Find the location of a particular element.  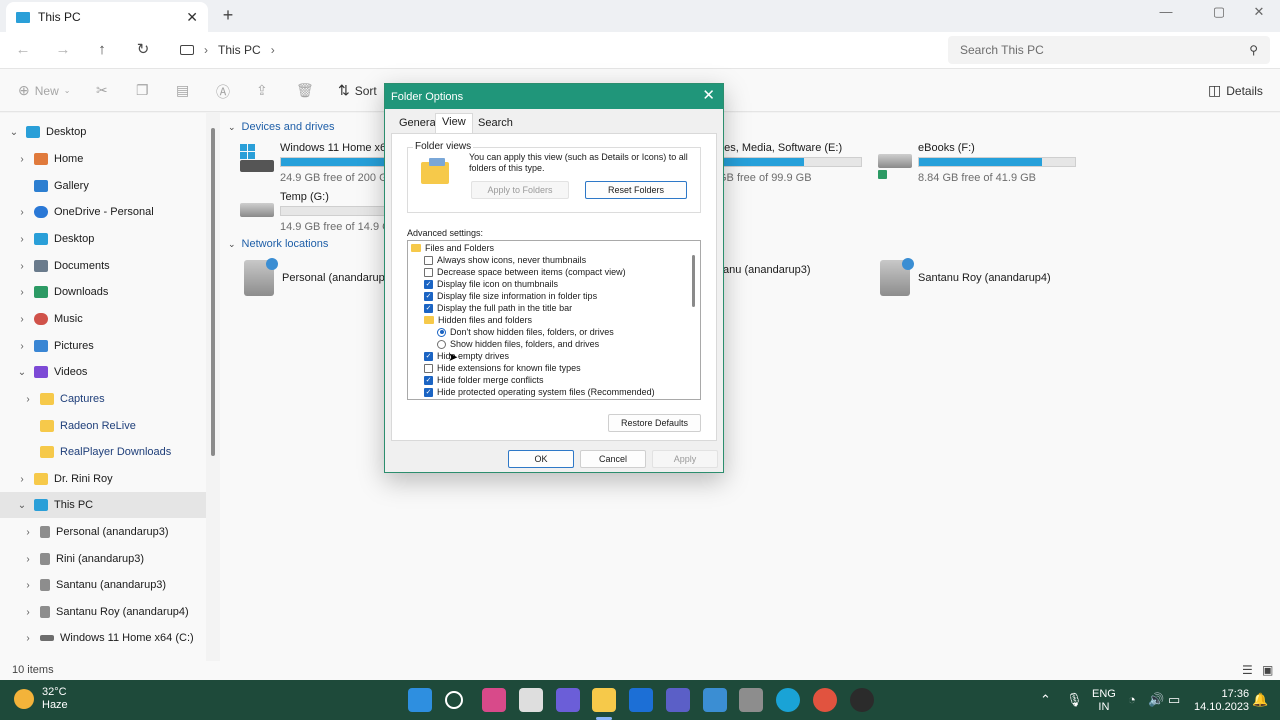

cancel-button: Cancel is located at coordinates (613, 459).